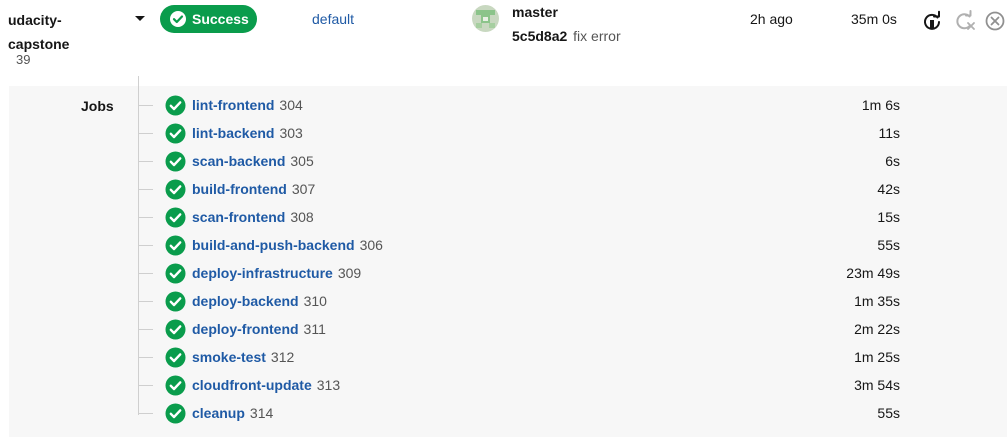  I want to click on status-badge: Success, so click(208, 19).